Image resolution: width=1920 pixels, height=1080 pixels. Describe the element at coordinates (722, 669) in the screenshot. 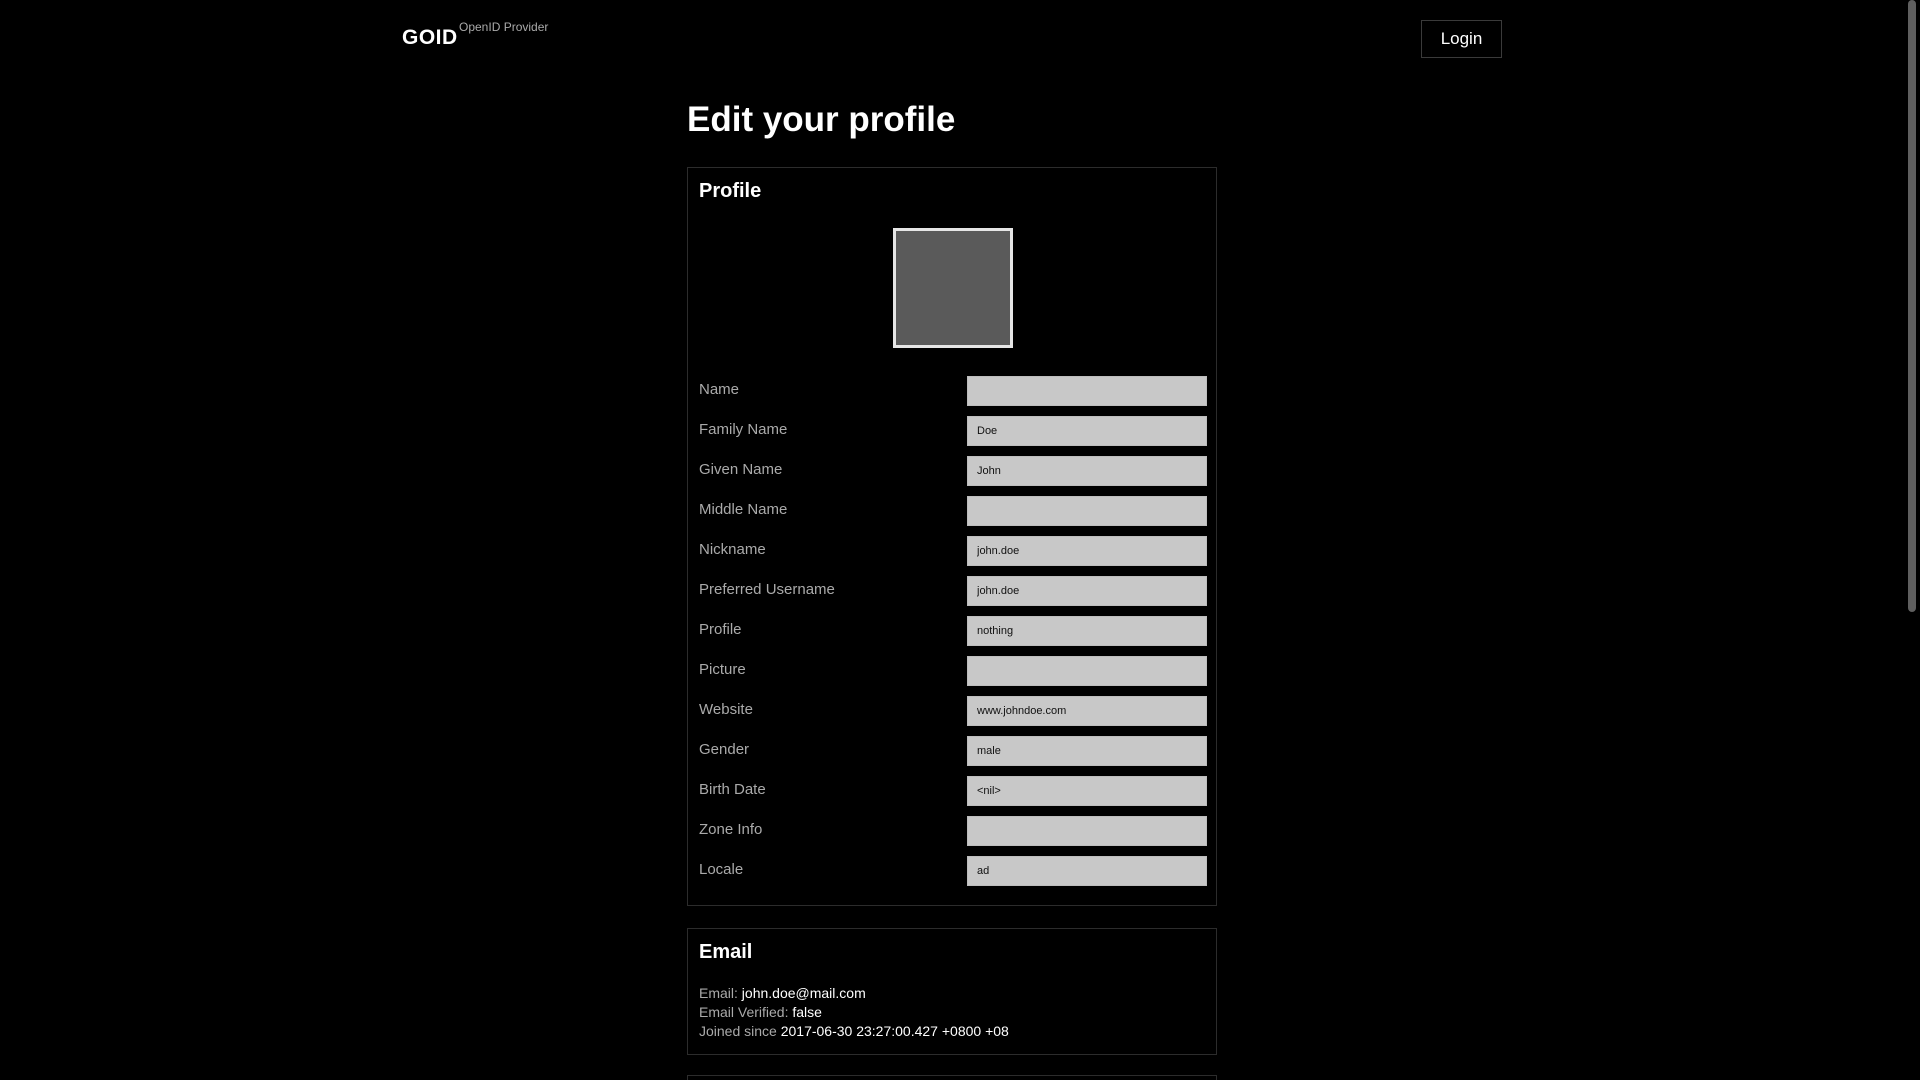

I see `picture-label: Picture` at that location.